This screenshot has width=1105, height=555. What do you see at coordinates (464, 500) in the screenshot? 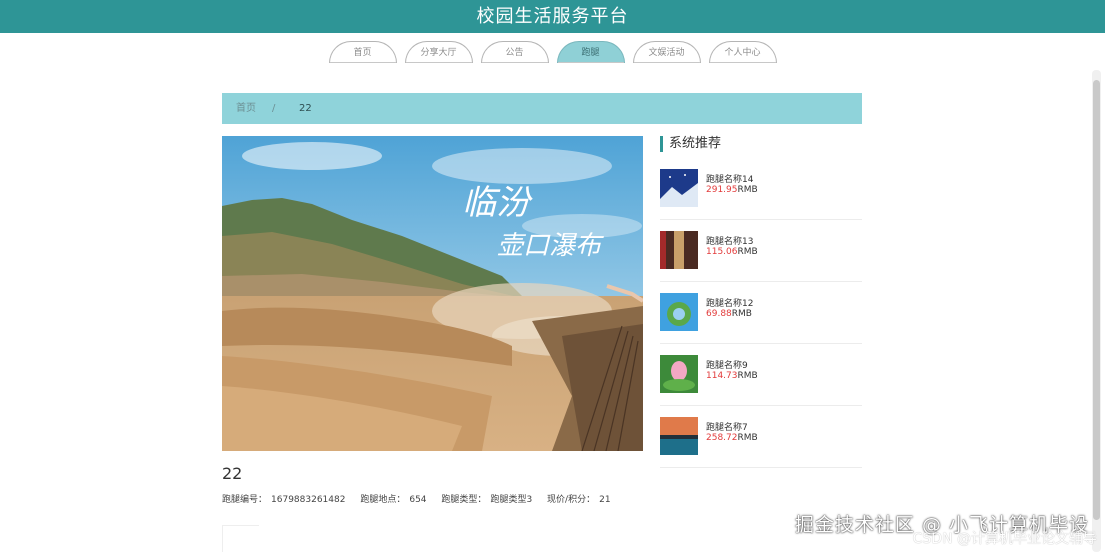
I see `errand-type-label: 跑腿类型：` at bounding box center [464, 500].